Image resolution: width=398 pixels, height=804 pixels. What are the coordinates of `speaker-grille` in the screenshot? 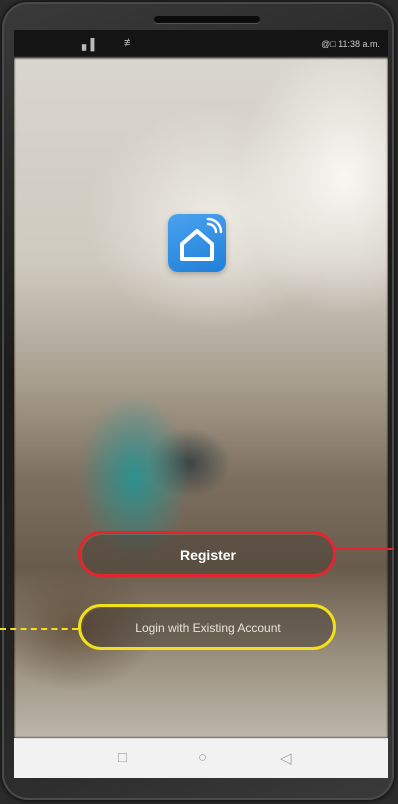 It's located at (207, 19).